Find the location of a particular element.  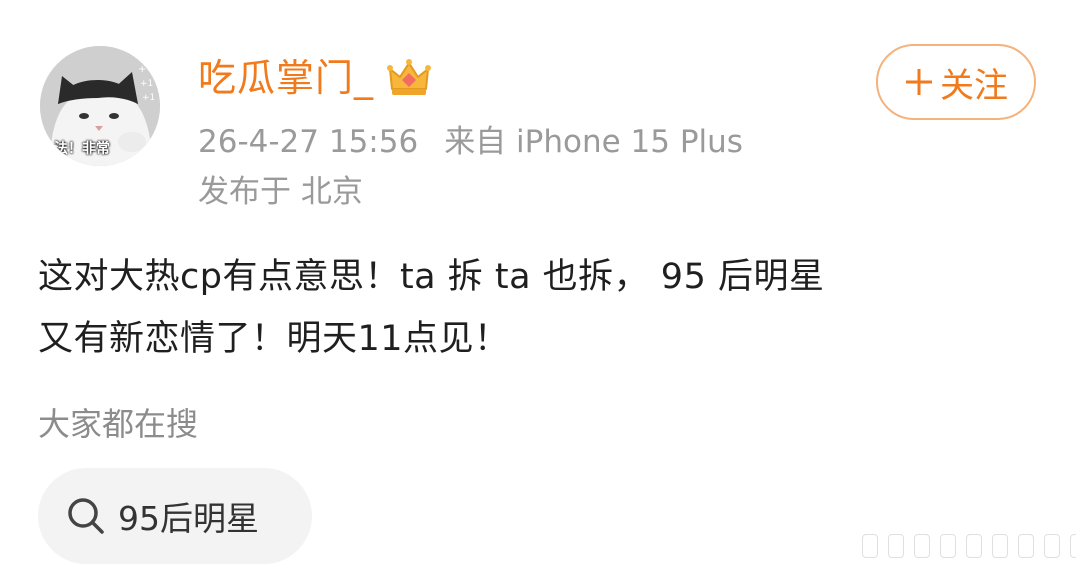

avatar-caption: 法！非常 is located at coordinates (82, 149).